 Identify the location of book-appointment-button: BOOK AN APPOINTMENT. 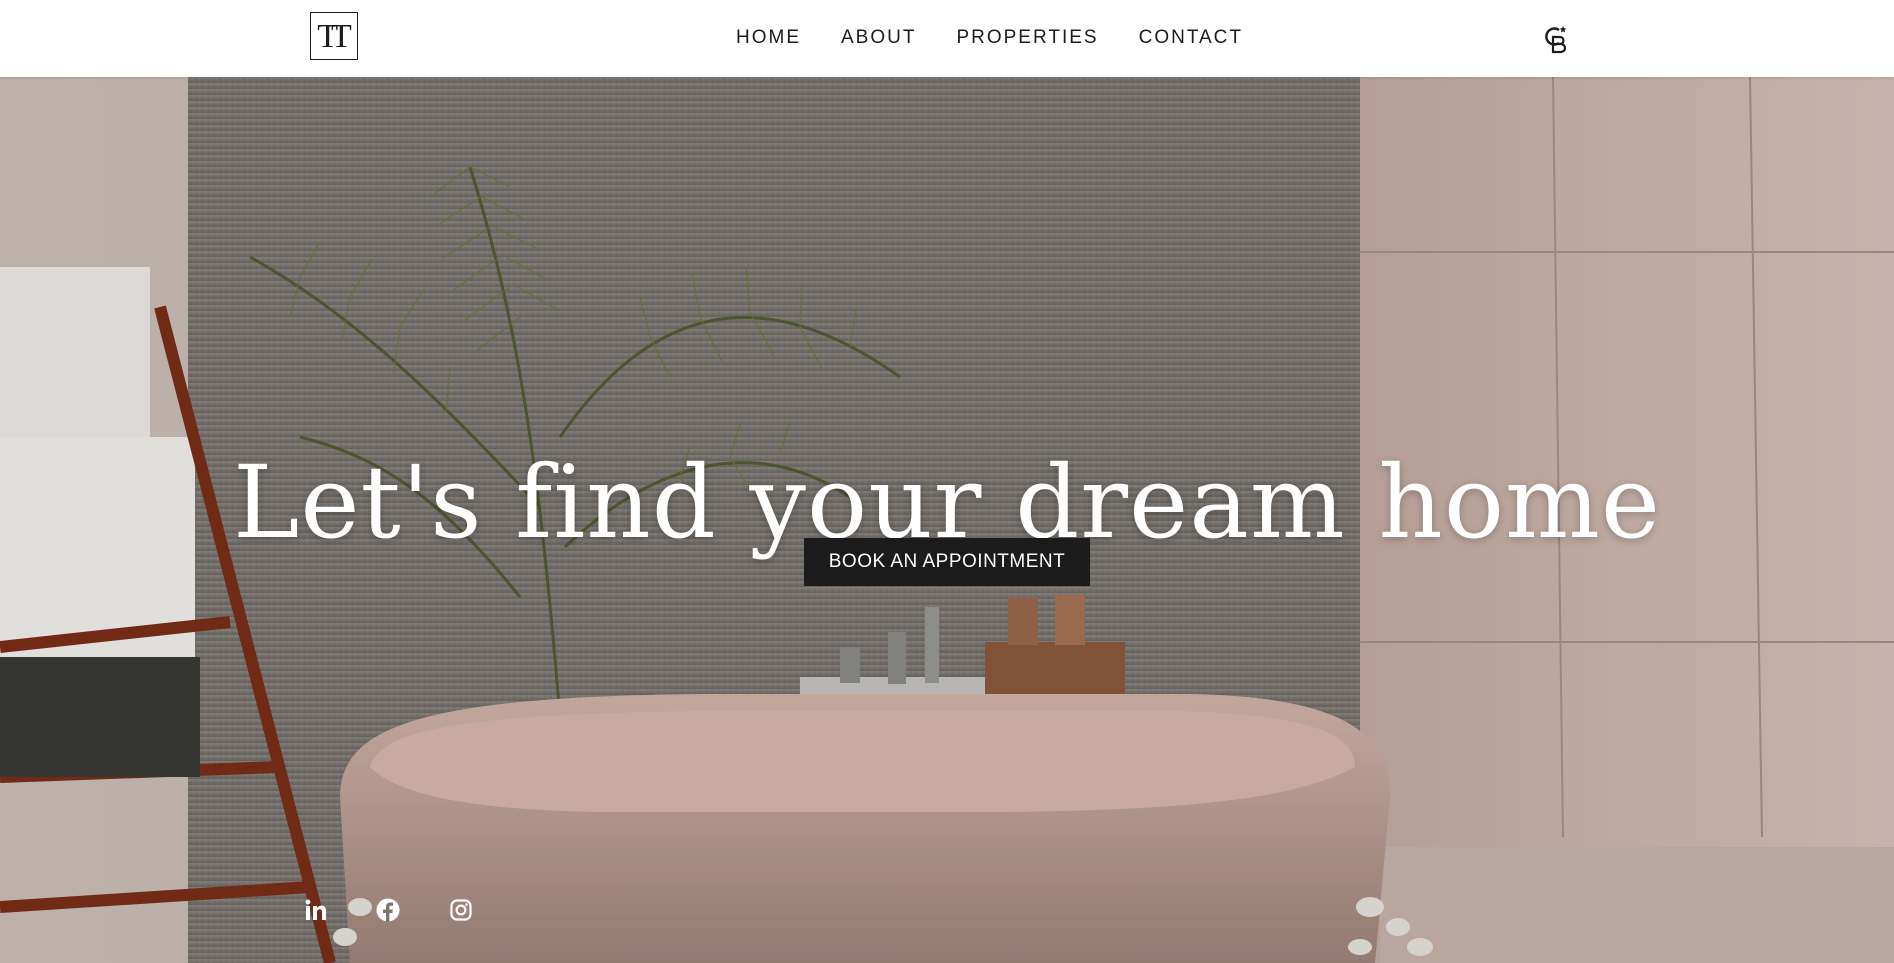
(947, 562).